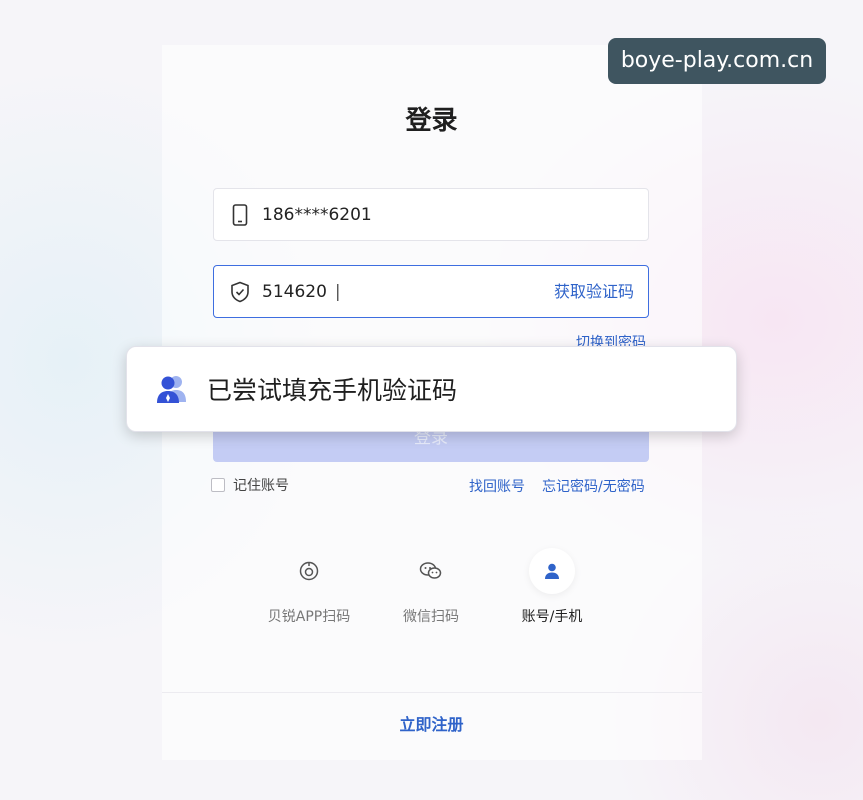 This screenshot has height=800, width=863. Describe the element at coordinates (431, 291) in the screenshot. I see `verification-code-field: 514620 | 获取验证码` at that location.